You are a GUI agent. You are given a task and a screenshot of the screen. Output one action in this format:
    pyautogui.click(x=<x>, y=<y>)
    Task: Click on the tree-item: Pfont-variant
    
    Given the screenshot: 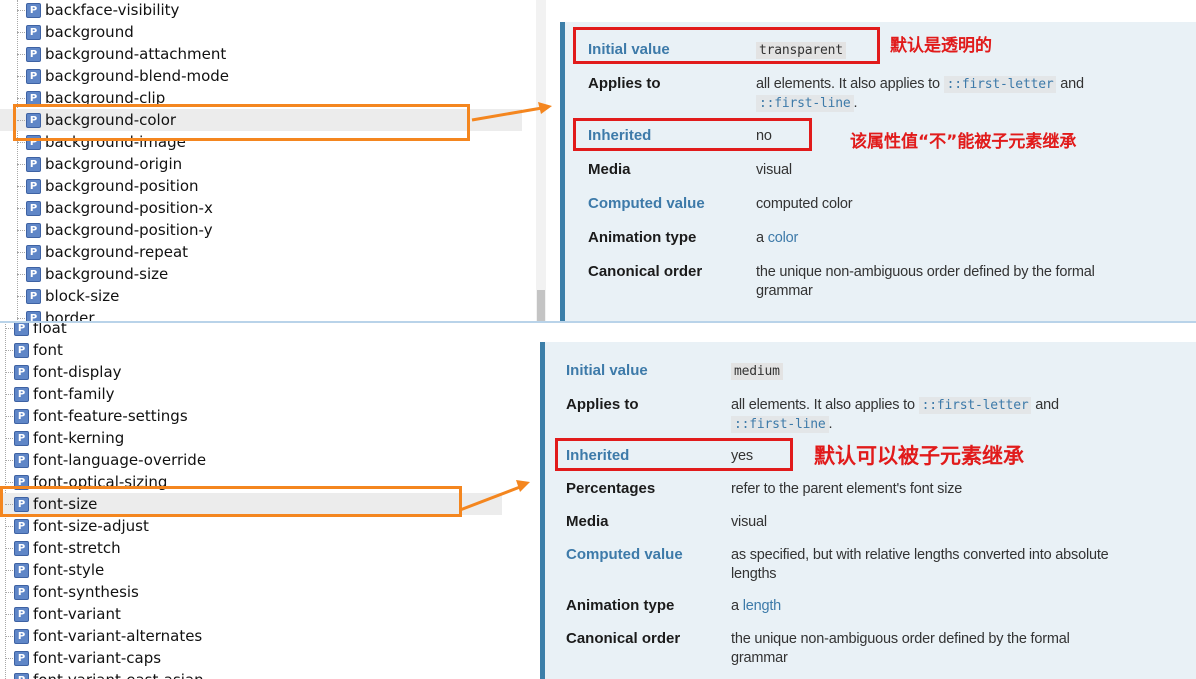 What is the action you would take?
    pyautogui.click(x=251, y=614)
    